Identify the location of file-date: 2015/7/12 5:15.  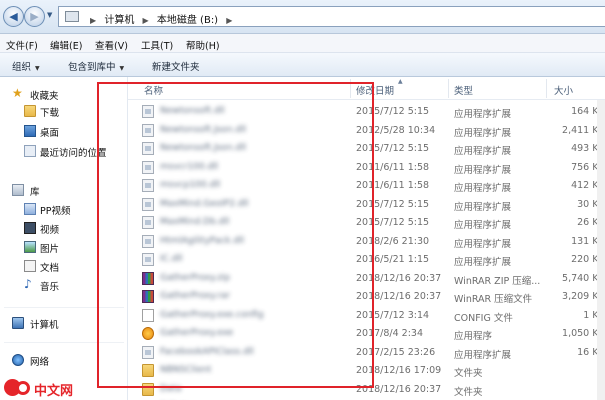
(393, 222).